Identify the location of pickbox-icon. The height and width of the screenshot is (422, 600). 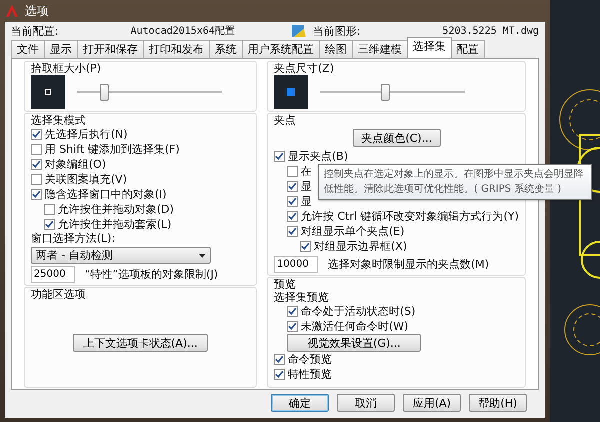
(48, 92).